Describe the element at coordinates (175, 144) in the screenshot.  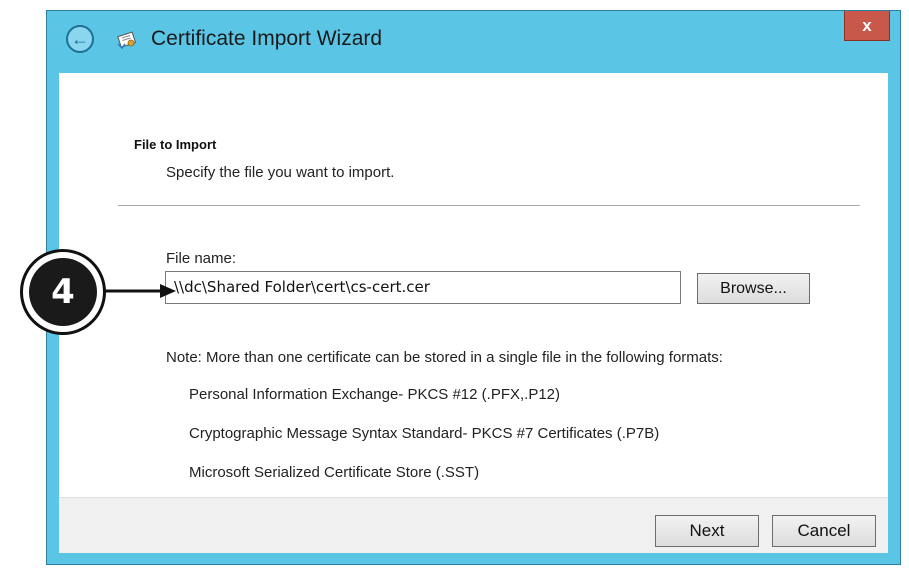
I see `section-heading: File to Import` at that location.